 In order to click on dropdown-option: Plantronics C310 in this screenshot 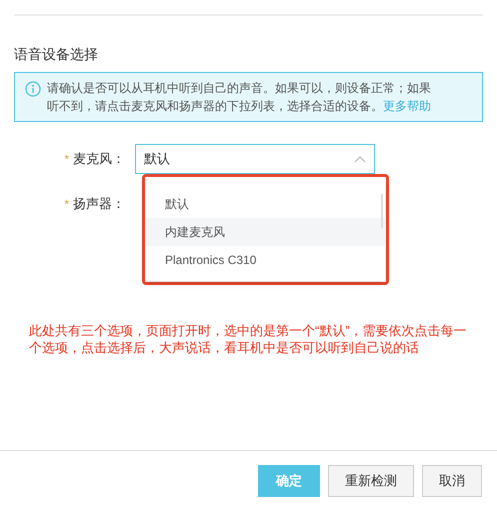, I will do `click(265, 260)`.